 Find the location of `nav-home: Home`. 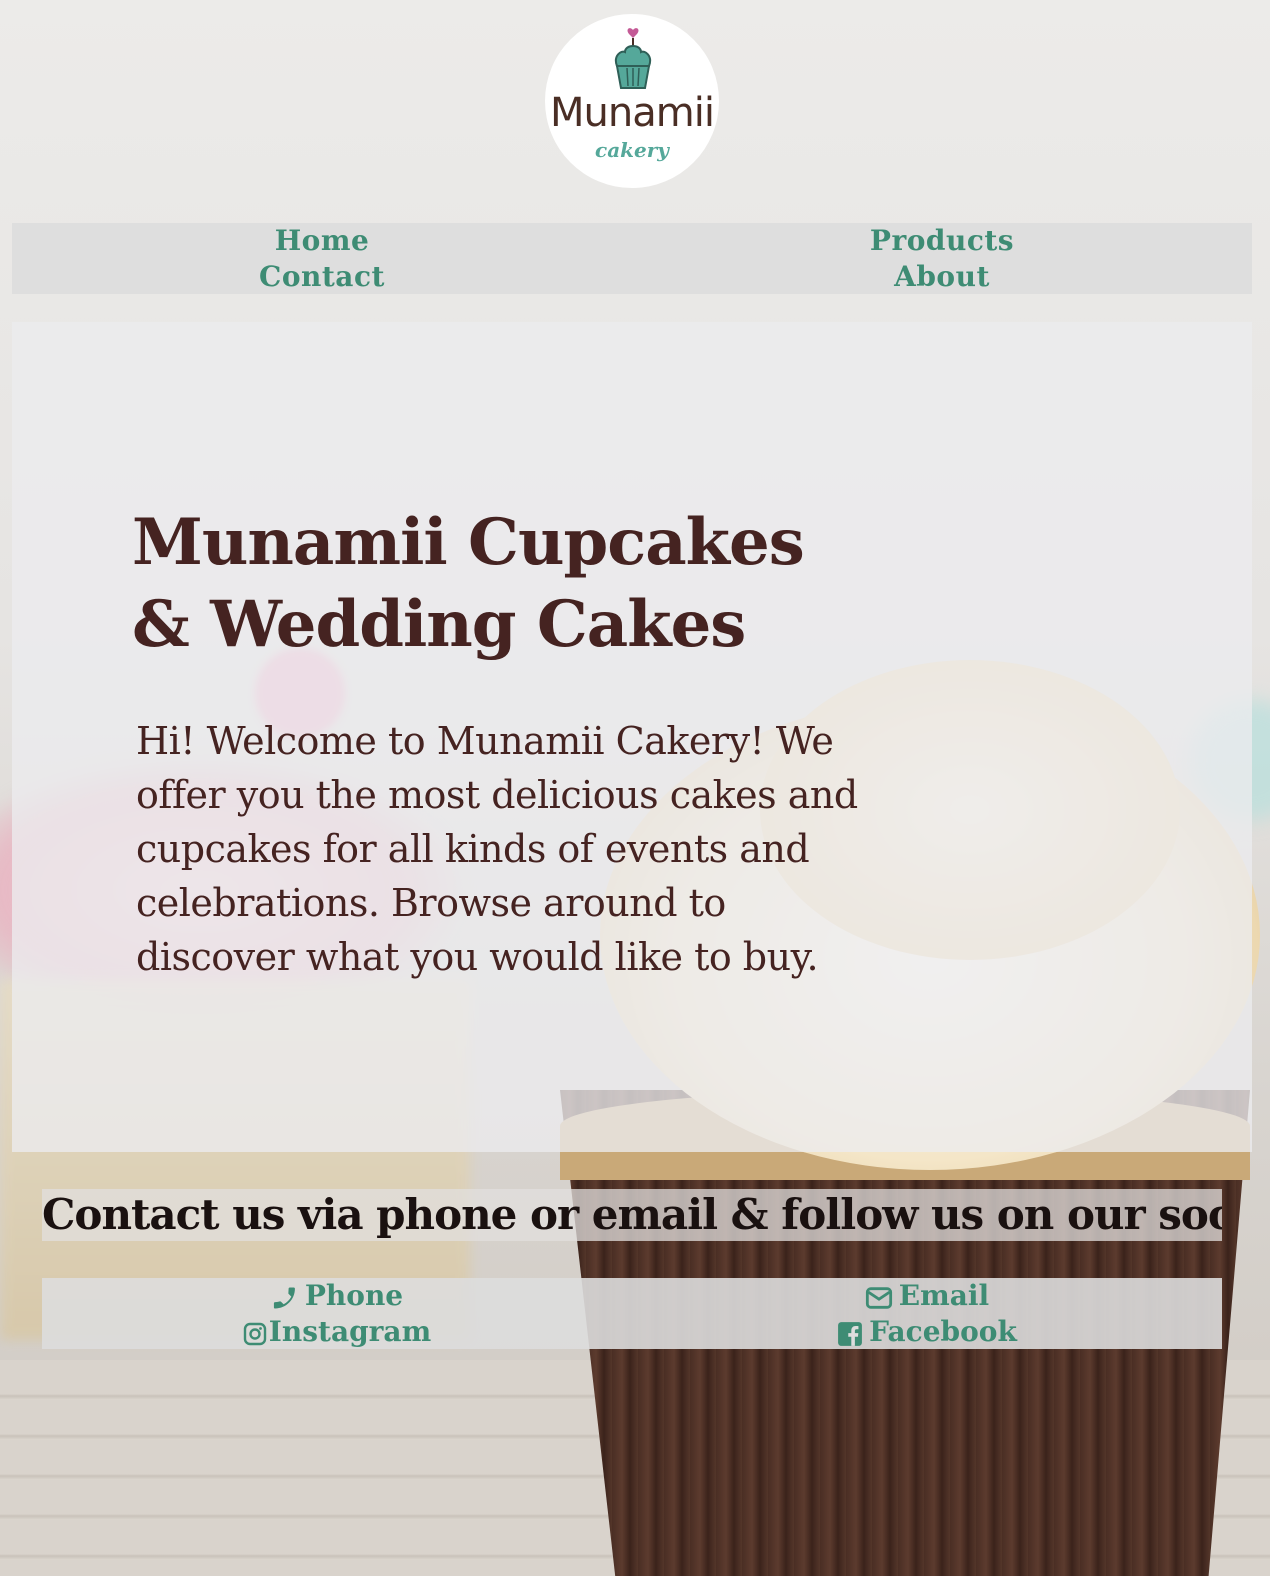

nav-home: Home is located at coordinates (322, 241).